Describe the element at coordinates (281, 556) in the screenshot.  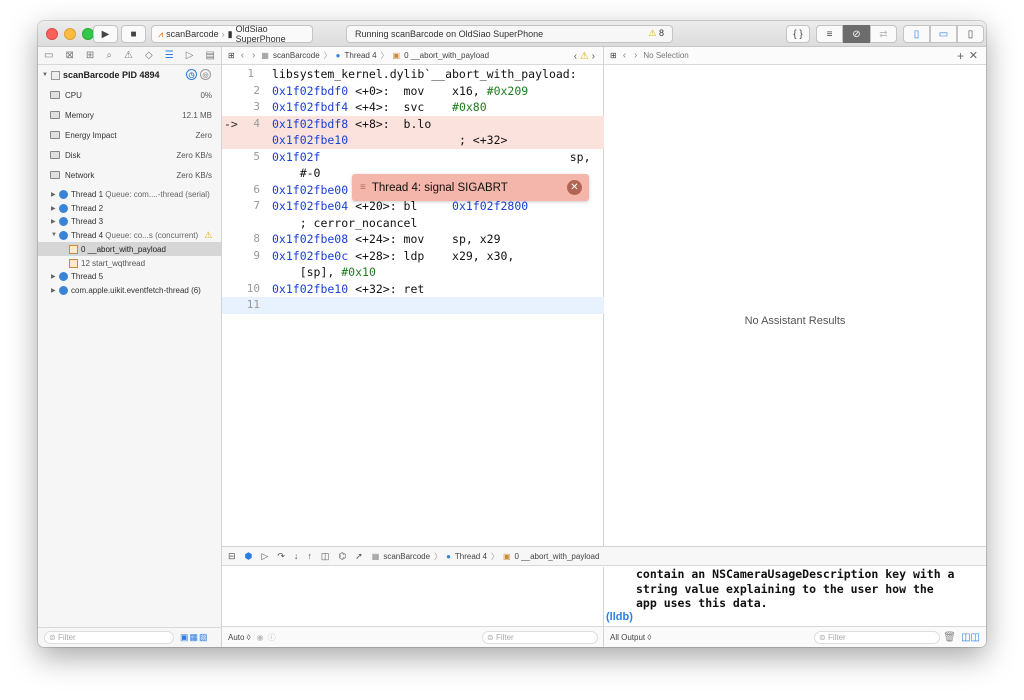
I see `step-over-icon: ↷` at that location.